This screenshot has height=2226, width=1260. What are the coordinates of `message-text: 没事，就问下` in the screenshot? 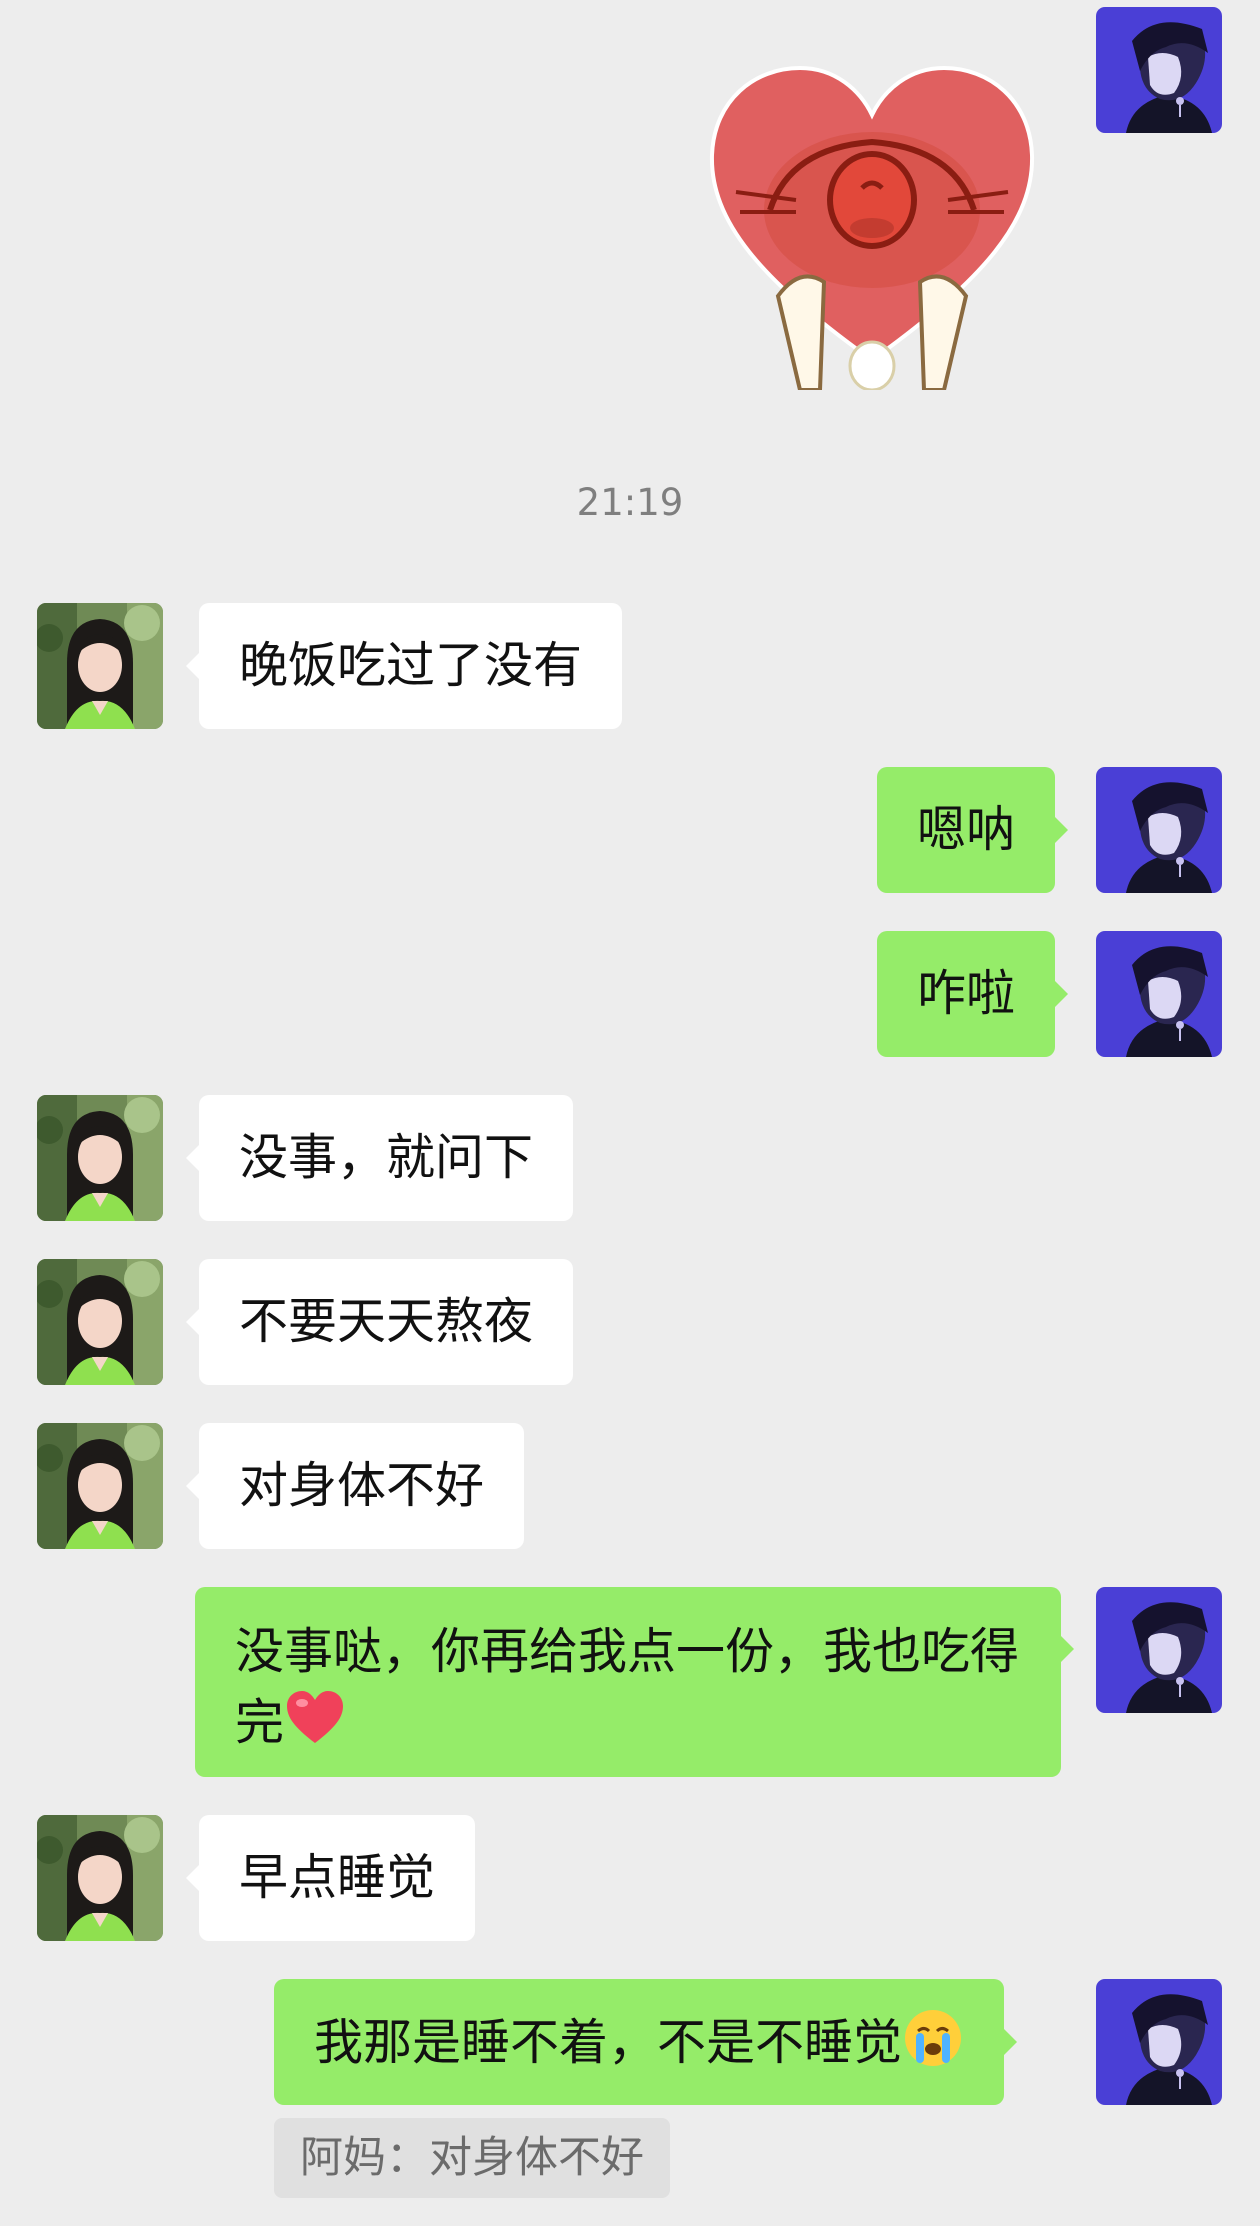 It's located at (386, 1157).